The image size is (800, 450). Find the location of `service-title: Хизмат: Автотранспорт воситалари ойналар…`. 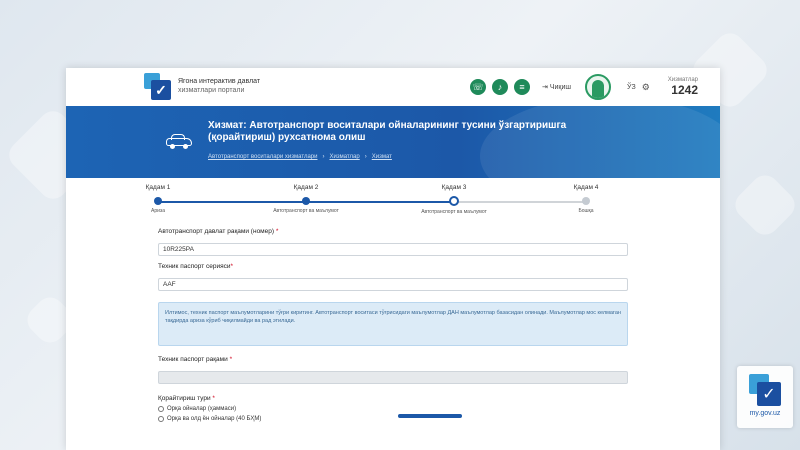

service-title: Хизмат: Автотранспорт воситалари ойналар… is located at coordinates (387, 131).